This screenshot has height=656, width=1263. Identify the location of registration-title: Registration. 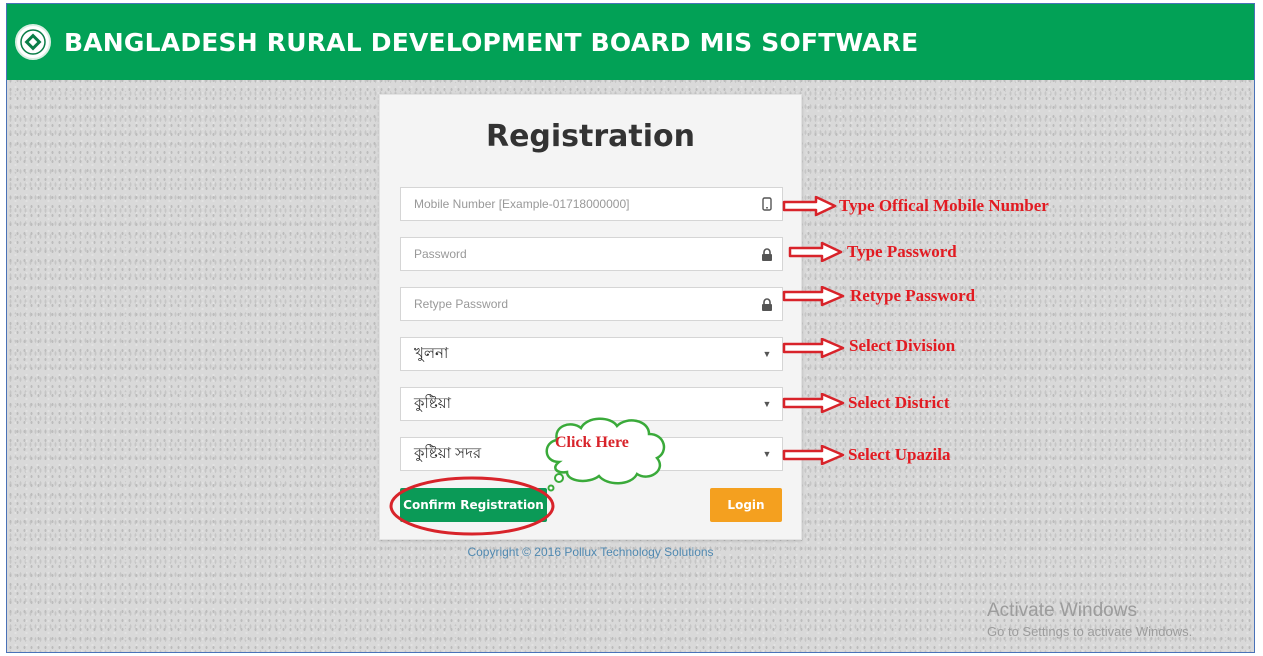
(590, 136).